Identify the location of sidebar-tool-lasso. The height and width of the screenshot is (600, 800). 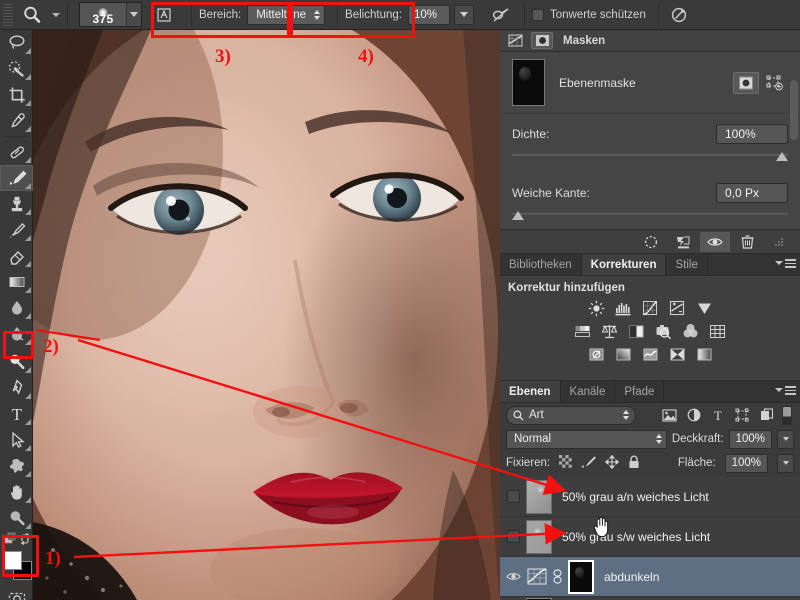
(16, 43).